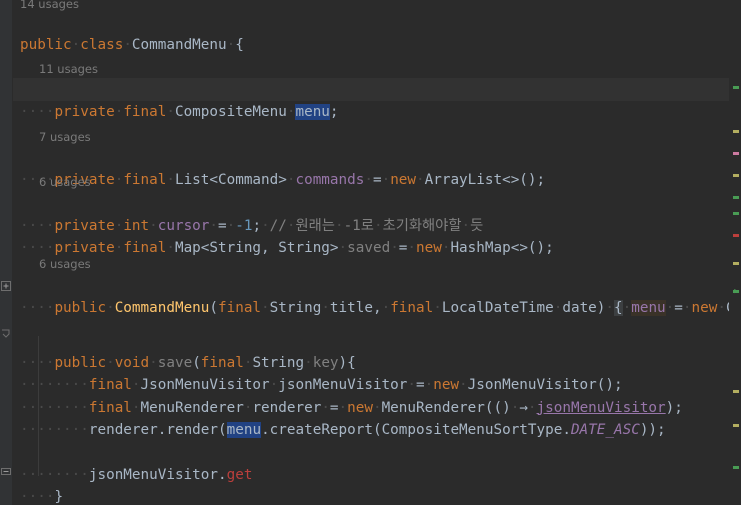 This screenshot has width=741, height=505. Describe the element at coordinates (736, 153) in the screenshot. I see `stripe-marker-typo` at that location.